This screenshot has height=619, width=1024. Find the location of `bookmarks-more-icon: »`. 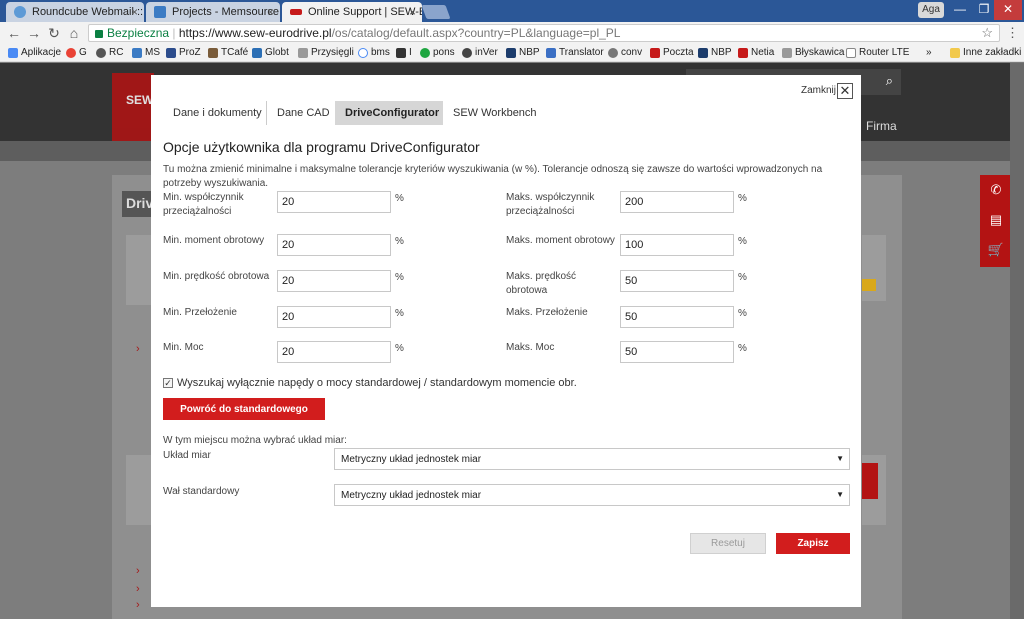

bookmarks-more-icon: » is located at coordinates (929, 53).